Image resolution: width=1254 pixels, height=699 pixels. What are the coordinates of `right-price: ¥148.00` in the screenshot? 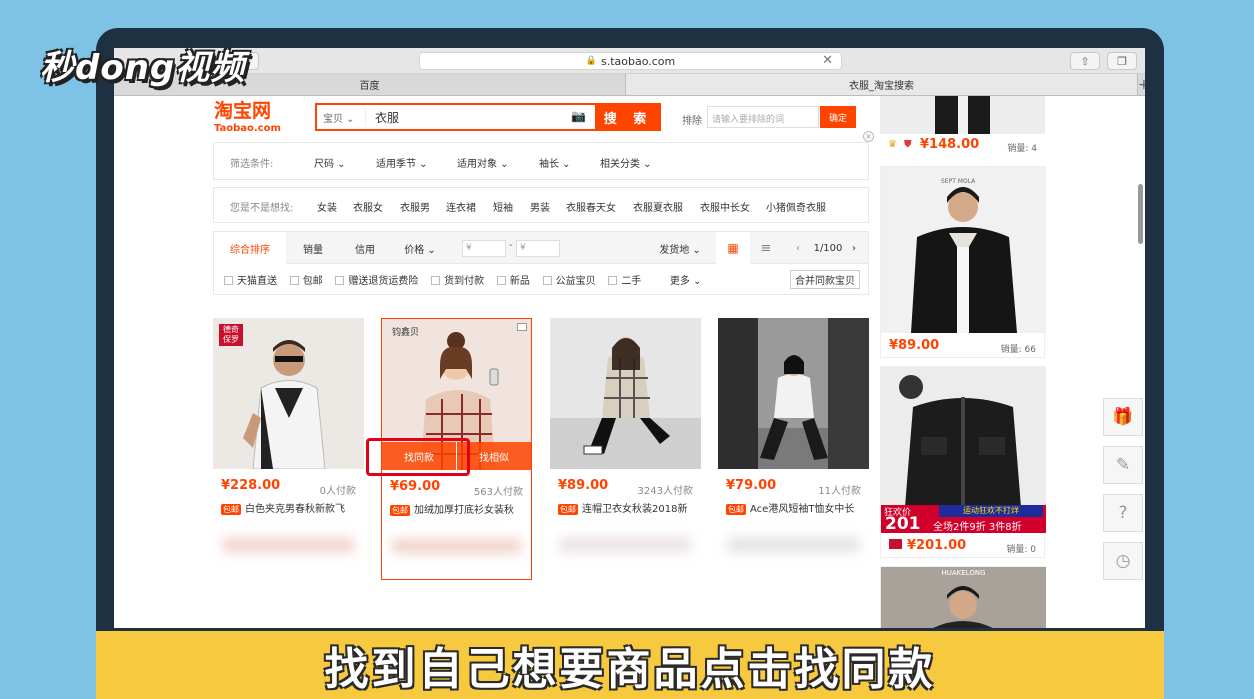 It's located at (950, 144).